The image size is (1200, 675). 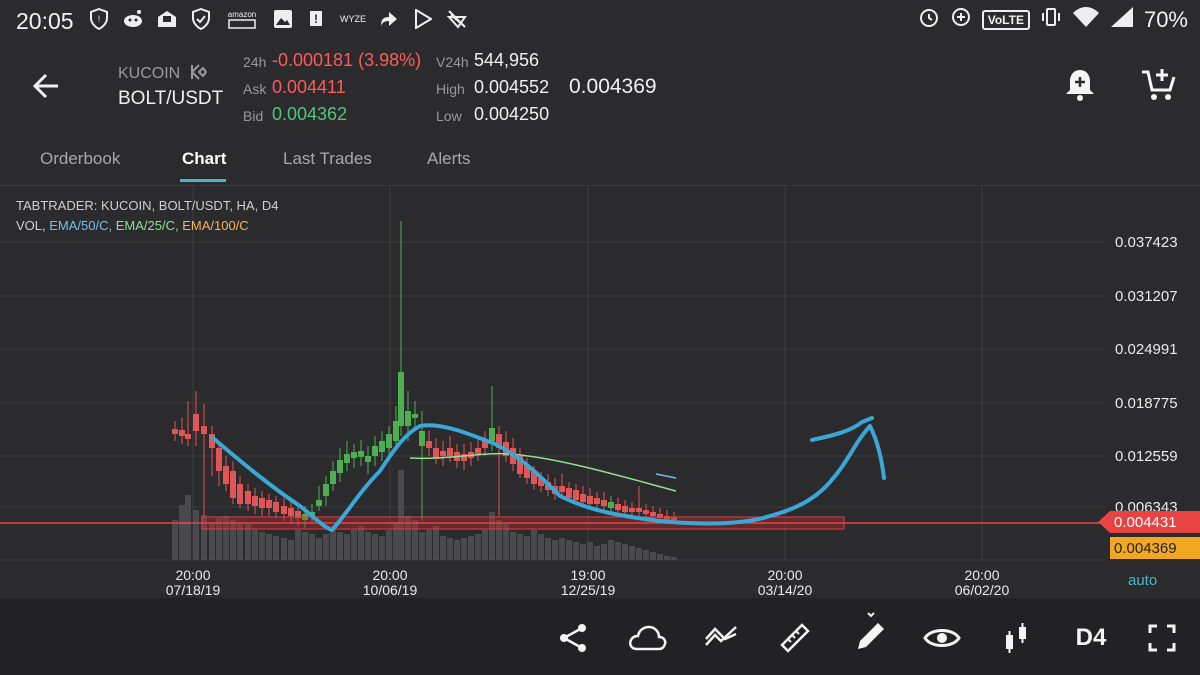 What do you see at coordinates (588, 590) in the screenshot?
I see `date-tick-label: 12/25/19` at bounding box center [588, 590].